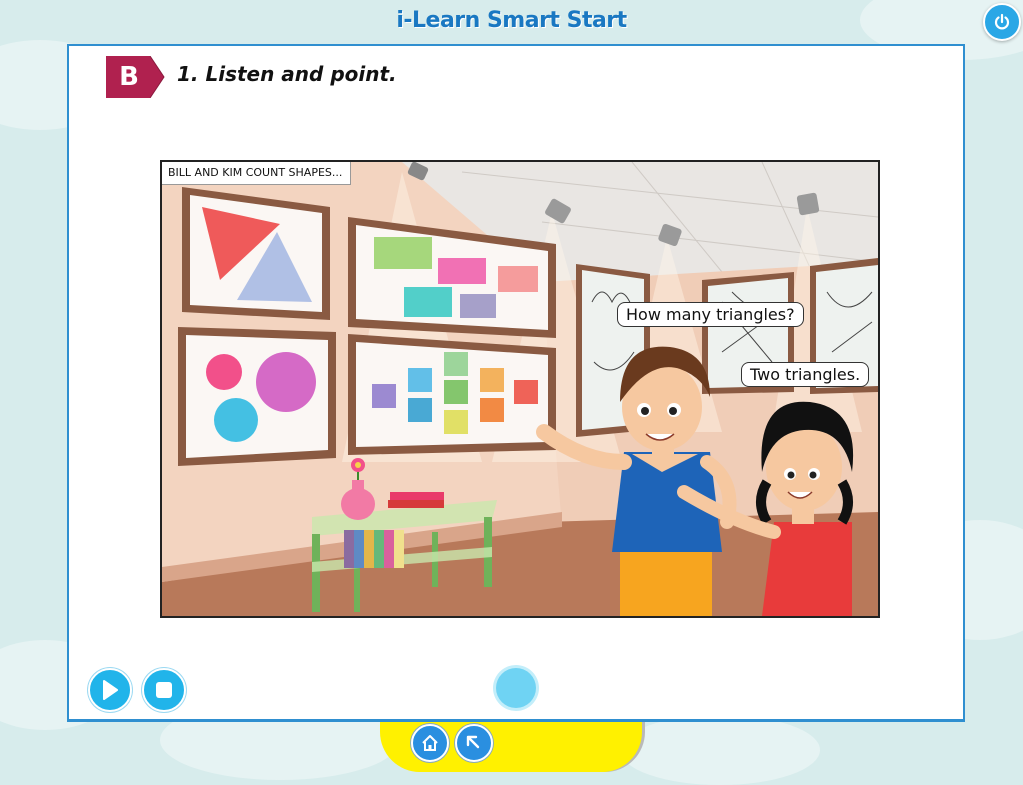 This screenshot has width=1023, height=785. I want to click on back-button, so click(474, 743).